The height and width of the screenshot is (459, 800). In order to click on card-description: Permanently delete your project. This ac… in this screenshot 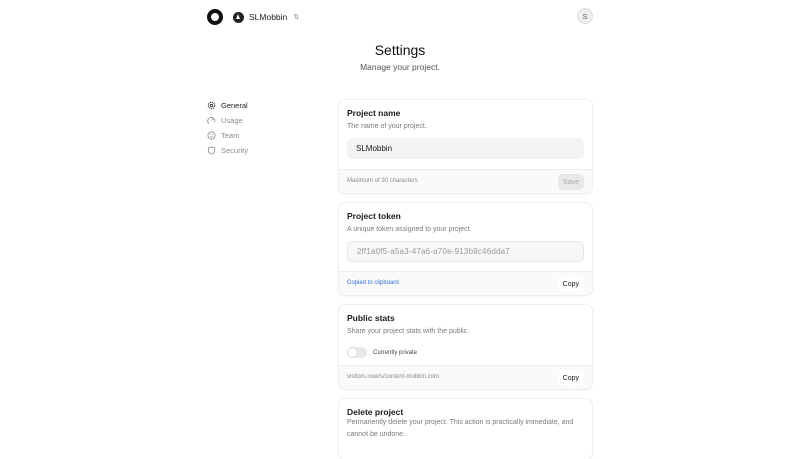, I will do `click(460, 428)`.